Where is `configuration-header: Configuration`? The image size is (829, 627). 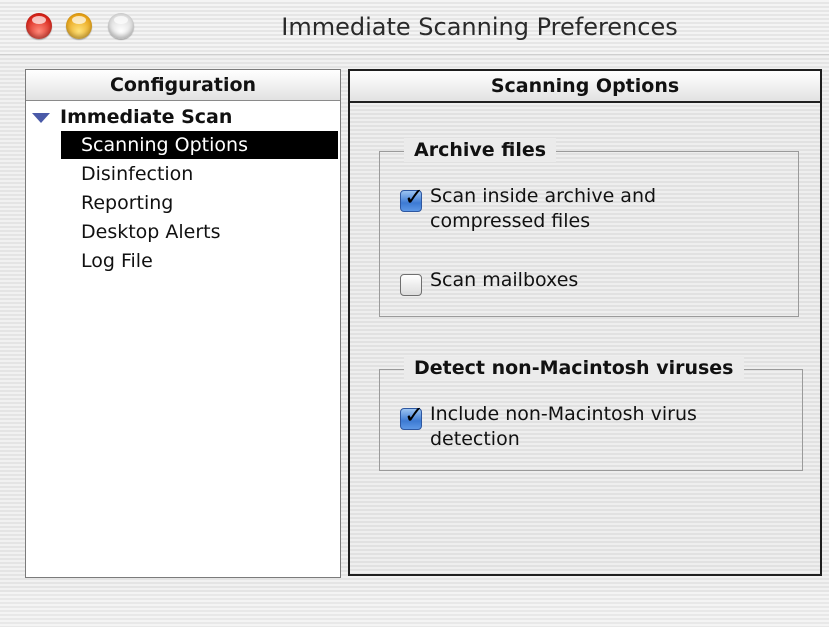 configuration-header: Configuration is located at coordinates (183, 85).